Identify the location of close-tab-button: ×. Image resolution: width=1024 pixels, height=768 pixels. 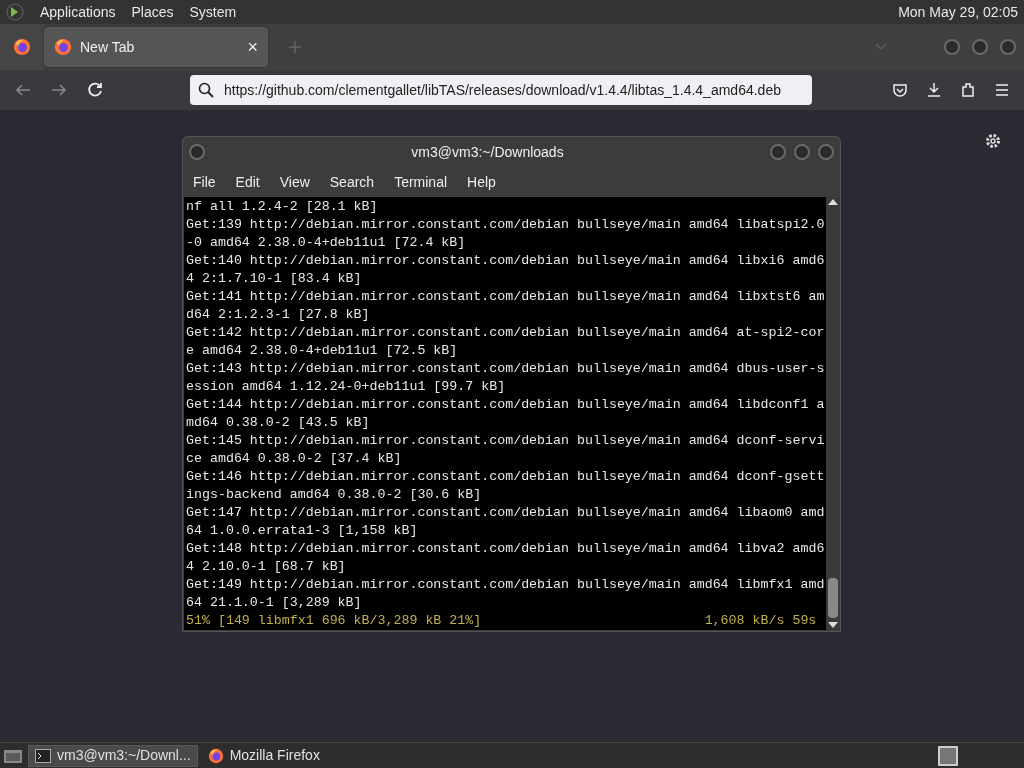
(252, 47).